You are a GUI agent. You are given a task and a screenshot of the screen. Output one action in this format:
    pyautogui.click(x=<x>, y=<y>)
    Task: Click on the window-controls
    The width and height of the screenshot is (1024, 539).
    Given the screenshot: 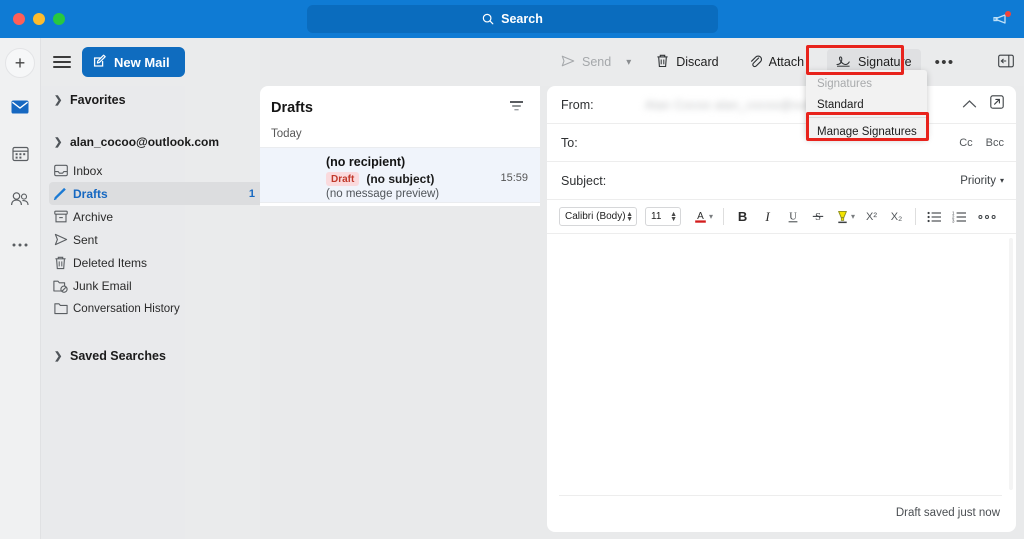 What is the action you would take?
    pyautogui.click(x=39, y=19)
    